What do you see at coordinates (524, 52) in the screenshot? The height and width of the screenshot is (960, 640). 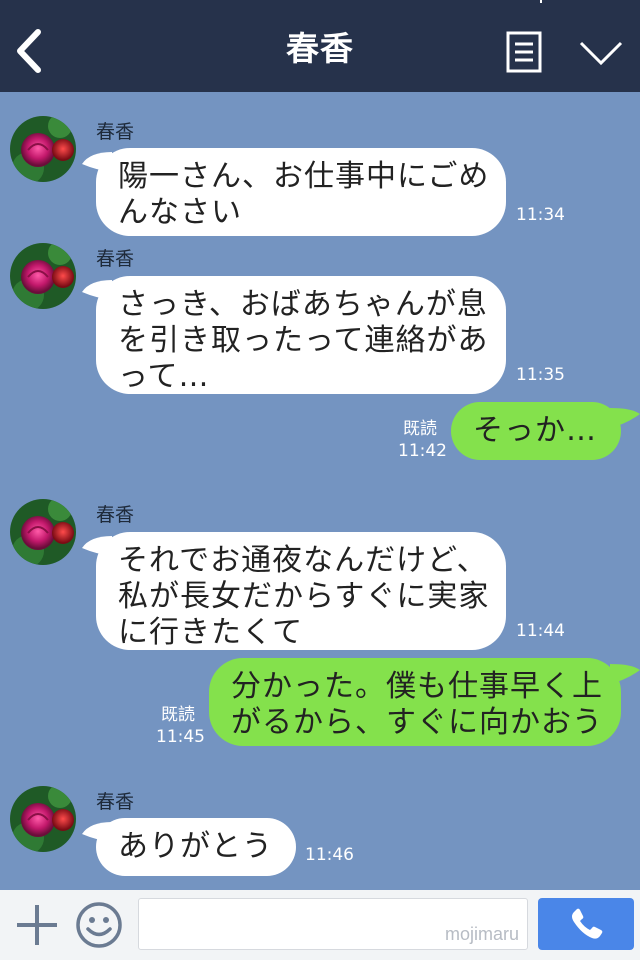 I see `menu-list-icon` at bounding box center [524, 52].